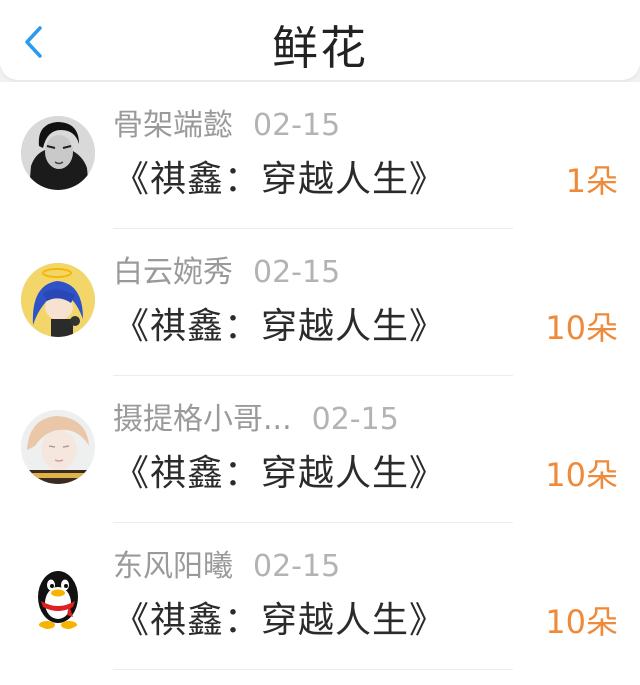  I want to click on user-name: 骨架端懿, so click(173, 125).